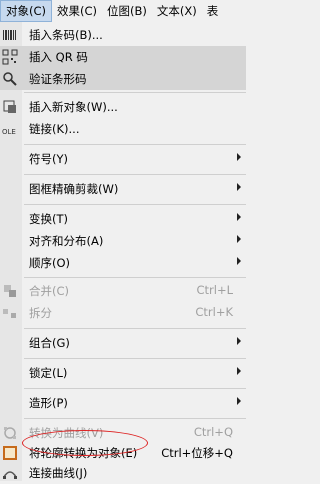  What do you see at coordinates (123, 291) in the screenshot?
I see `menu-item-combine: 合并(C) Ctrl+L` at bounding box center [123, 291].